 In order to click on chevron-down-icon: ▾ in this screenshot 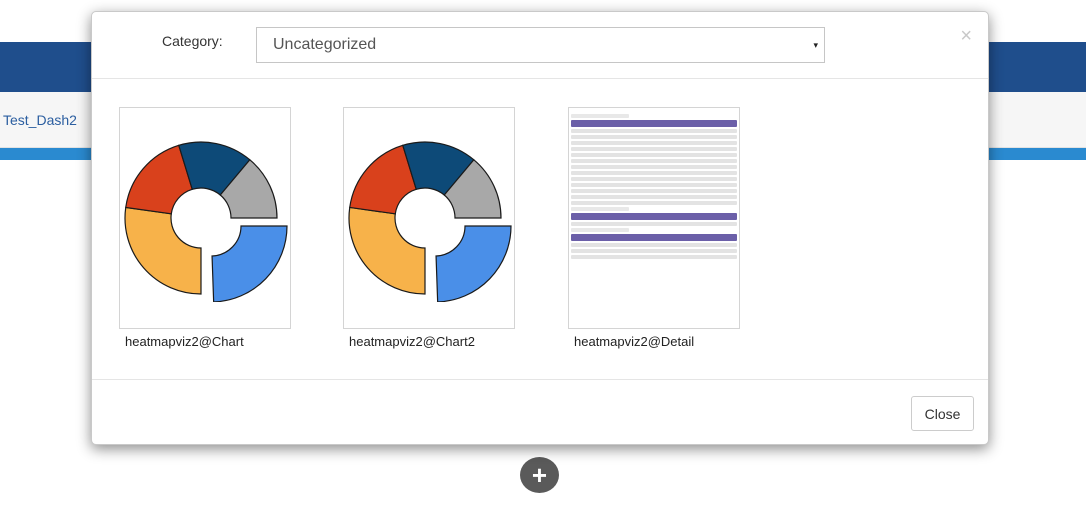, I will do `click(815, 45)`.